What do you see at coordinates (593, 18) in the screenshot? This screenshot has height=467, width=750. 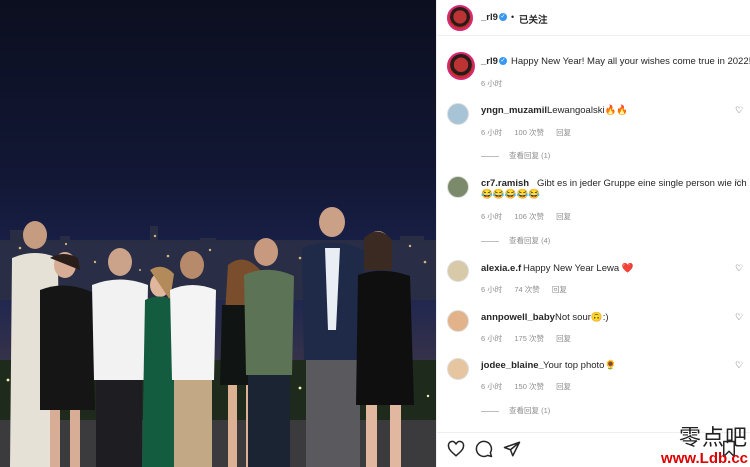 I see `post-header: _rl9 ✓ • 已关注` at bounding box center [593, 18].